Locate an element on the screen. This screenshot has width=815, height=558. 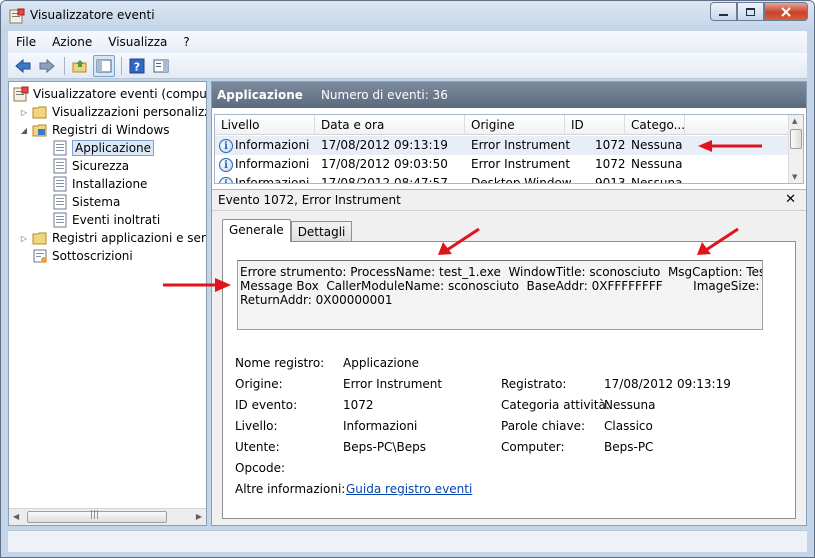
scroll-left-arrow-icon: ◀ is located at coordinates (16, 516).